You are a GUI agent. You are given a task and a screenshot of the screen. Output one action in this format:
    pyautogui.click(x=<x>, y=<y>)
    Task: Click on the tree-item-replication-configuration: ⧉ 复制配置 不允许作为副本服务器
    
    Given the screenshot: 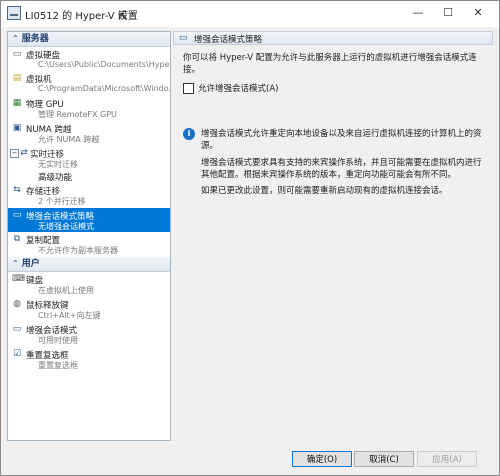 What is the action you would take?
    pyautogui.click(x=89, y=244)
    